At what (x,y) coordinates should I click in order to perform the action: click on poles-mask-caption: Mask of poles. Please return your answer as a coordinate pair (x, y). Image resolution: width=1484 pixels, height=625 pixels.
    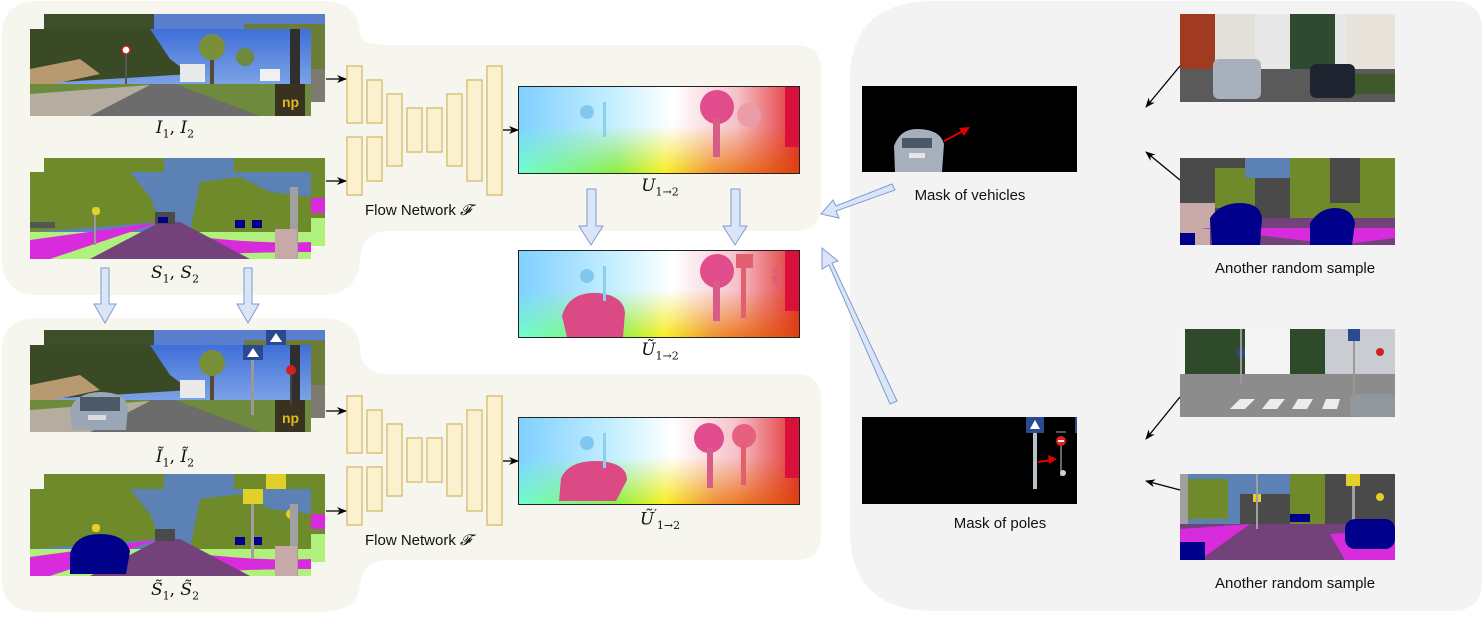
    Looking at the image, I should click on (1000, 523).